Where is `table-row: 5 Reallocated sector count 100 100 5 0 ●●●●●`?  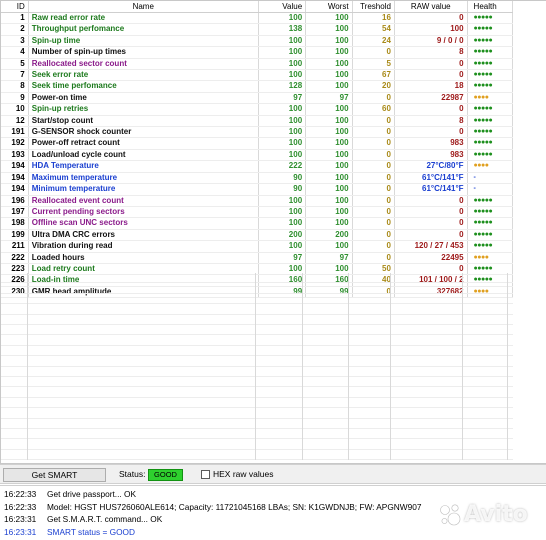
table-row: 5 Reallocated sector count 100 100 5 0 ●●●●● is located at coordinates (257, 64).